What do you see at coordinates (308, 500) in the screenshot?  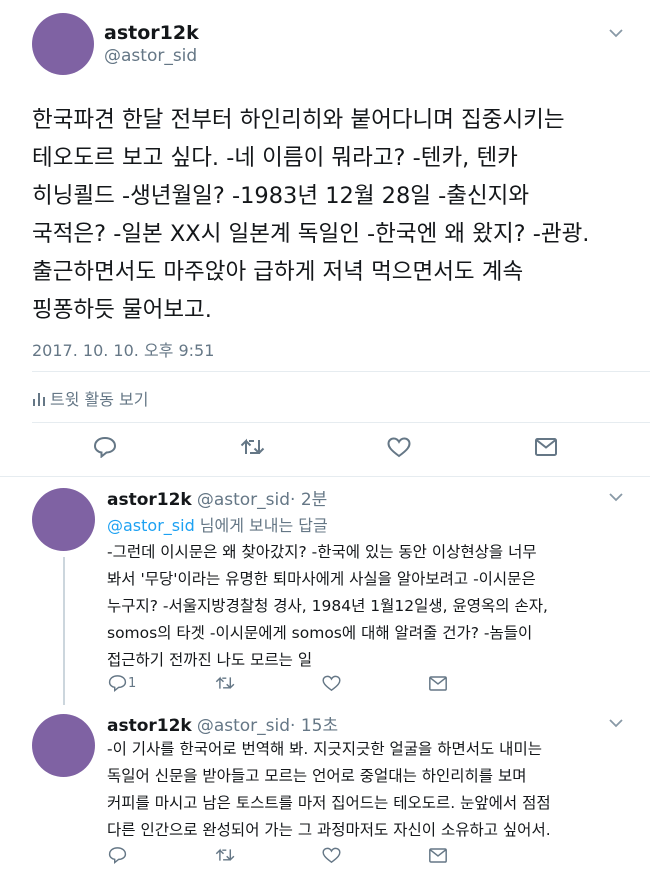 I see `reply-time: · 2분` at bounding box center [308, 500].